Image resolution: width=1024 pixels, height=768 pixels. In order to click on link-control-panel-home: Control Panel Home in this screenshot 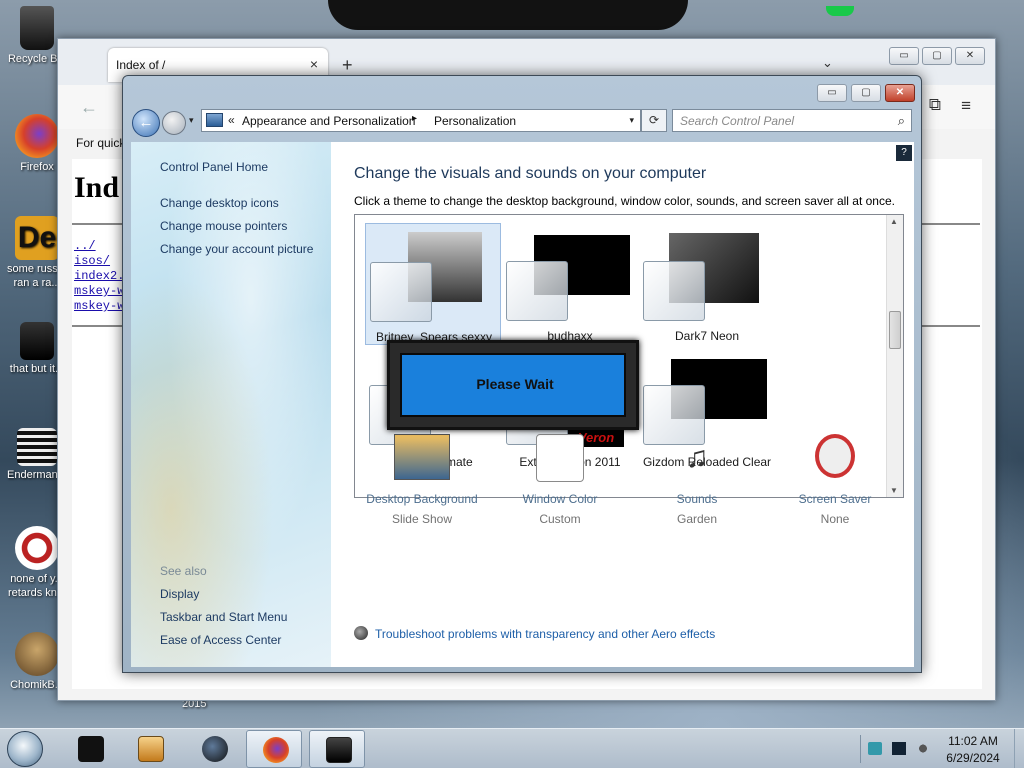, I will do `click(214, 167)`.